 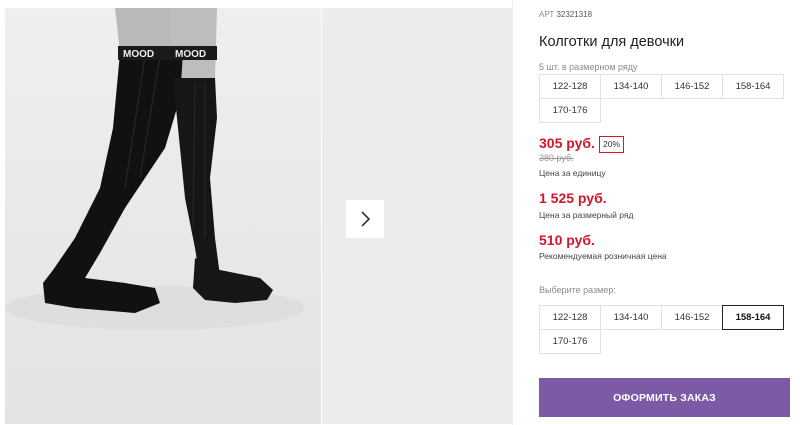 What do you see at coordinates (692, 86) in the screenshot?
I see `size-row-cell: 146-152` at bounding box center [692, 86].